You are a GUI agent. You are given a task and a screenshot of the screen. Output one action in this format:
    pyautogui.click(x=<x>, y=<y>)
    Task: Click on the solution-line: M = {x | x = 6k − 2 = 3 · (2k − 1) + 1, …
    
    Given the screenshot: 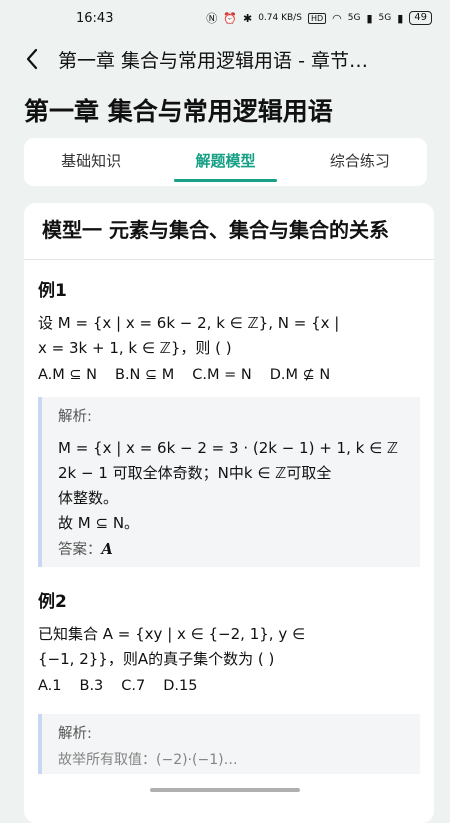 What is the action you would take?
    pyautogui.click(x=228, y=448)
    